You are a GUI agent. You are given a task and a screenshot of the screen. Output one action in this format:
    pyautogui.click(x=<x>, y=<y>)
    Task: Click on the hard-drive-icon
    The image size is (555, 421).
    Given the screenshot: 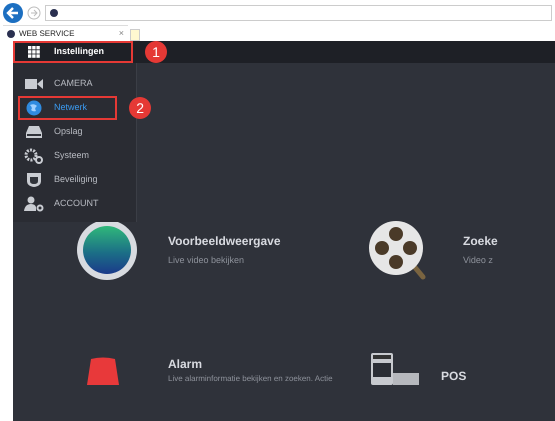 What is the action you would take?
    pyautogui.click(x=34, y=132)
    